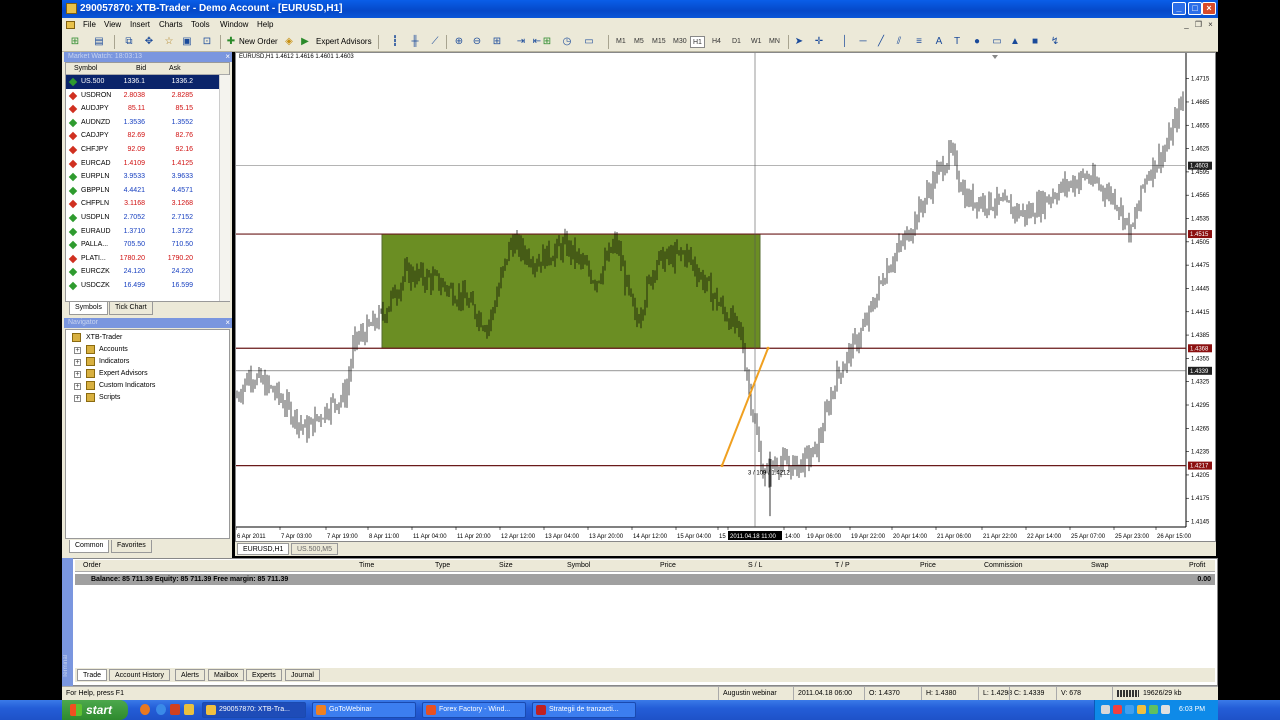 The width and height of the screenshot is (1280, 720). Describe the element at coordinates (668, 566) in the screenshot. I see `col-price: Price` at that location.